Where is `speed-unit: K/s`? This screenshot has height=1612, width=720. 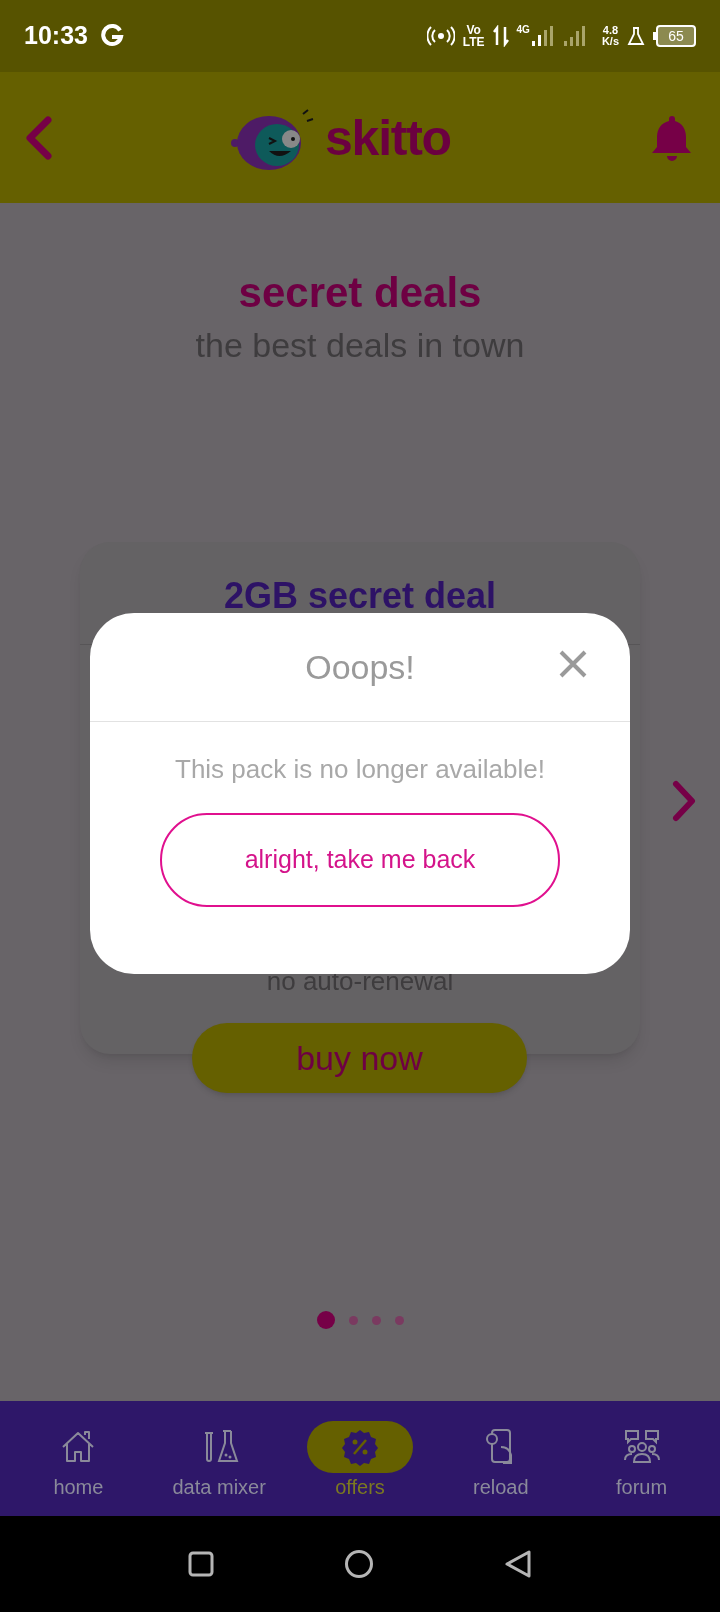
speed-unit: K/s is located at coordinates (610, 41).